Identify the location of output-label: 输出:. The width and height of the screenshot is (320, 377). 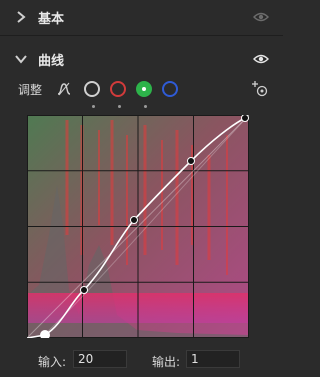
(166, 362).